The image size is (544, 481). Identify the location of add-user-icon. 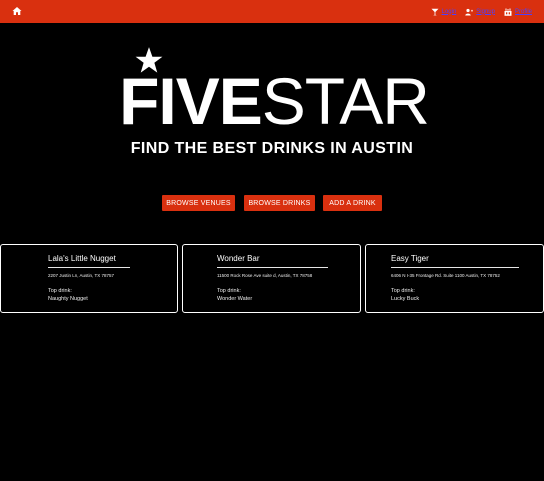
(469, 11).